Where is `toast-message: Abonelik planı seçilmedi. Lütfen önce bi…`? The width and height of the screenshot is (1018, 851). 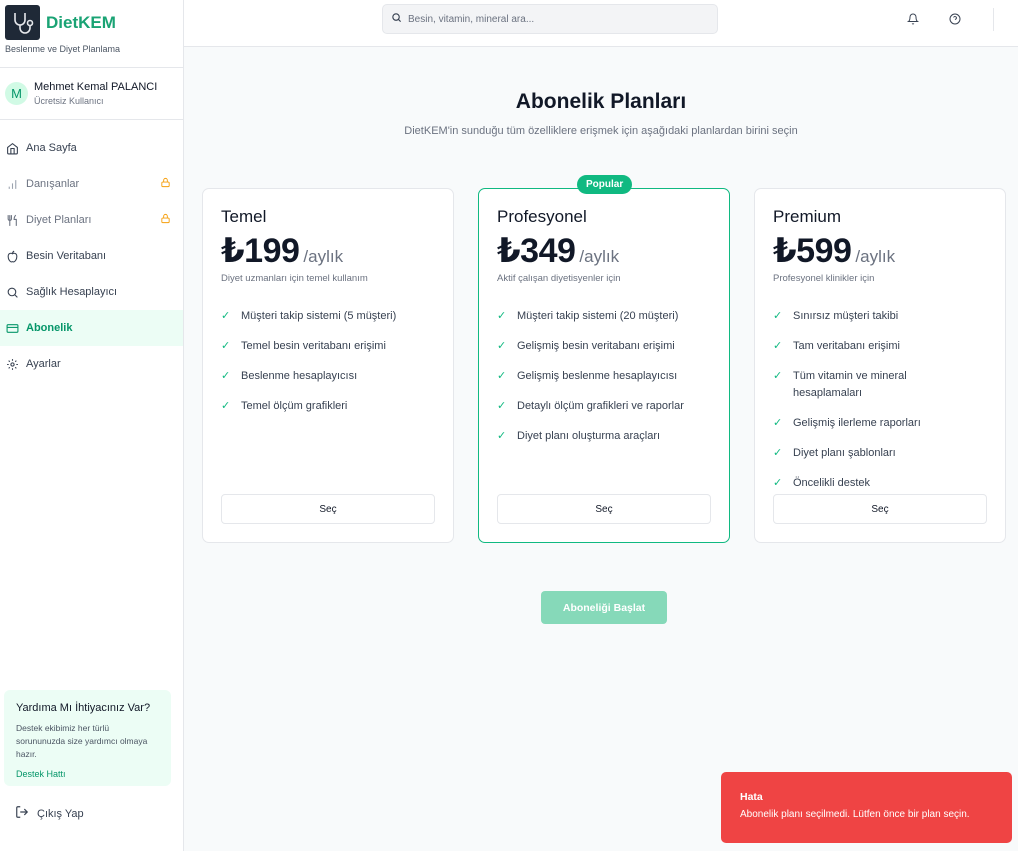 toast-message: Abonelik planı seçilmedi. Lütfen önce bi… is located at coordinates (855, 814).